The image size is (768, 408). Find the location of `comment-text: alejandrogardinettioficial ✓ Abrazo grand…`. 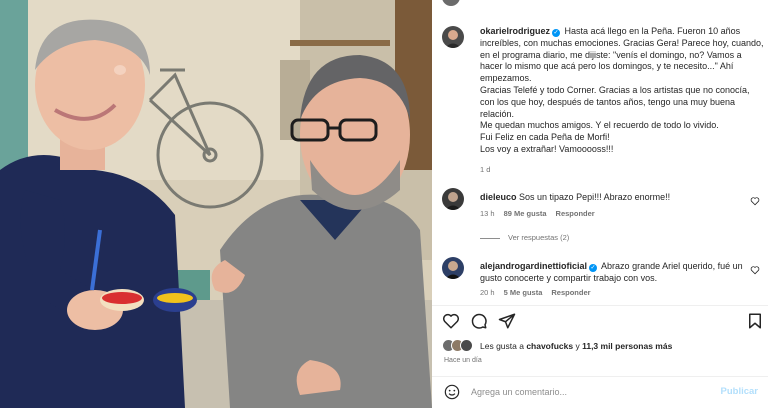

comment-text: alejandrogardinettioficial ✓ Abrazo grand… is located at coordinates (613, 272).